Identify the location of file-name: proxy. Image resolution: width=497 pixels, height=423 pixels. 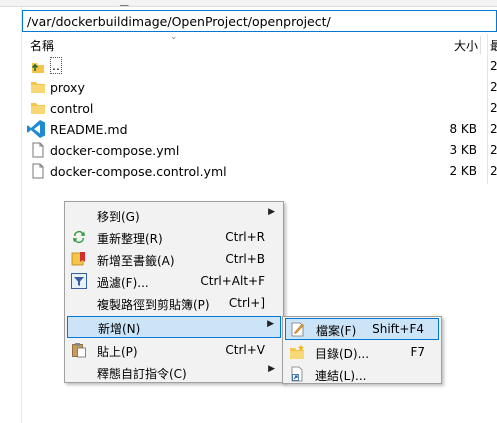
(67, 87).